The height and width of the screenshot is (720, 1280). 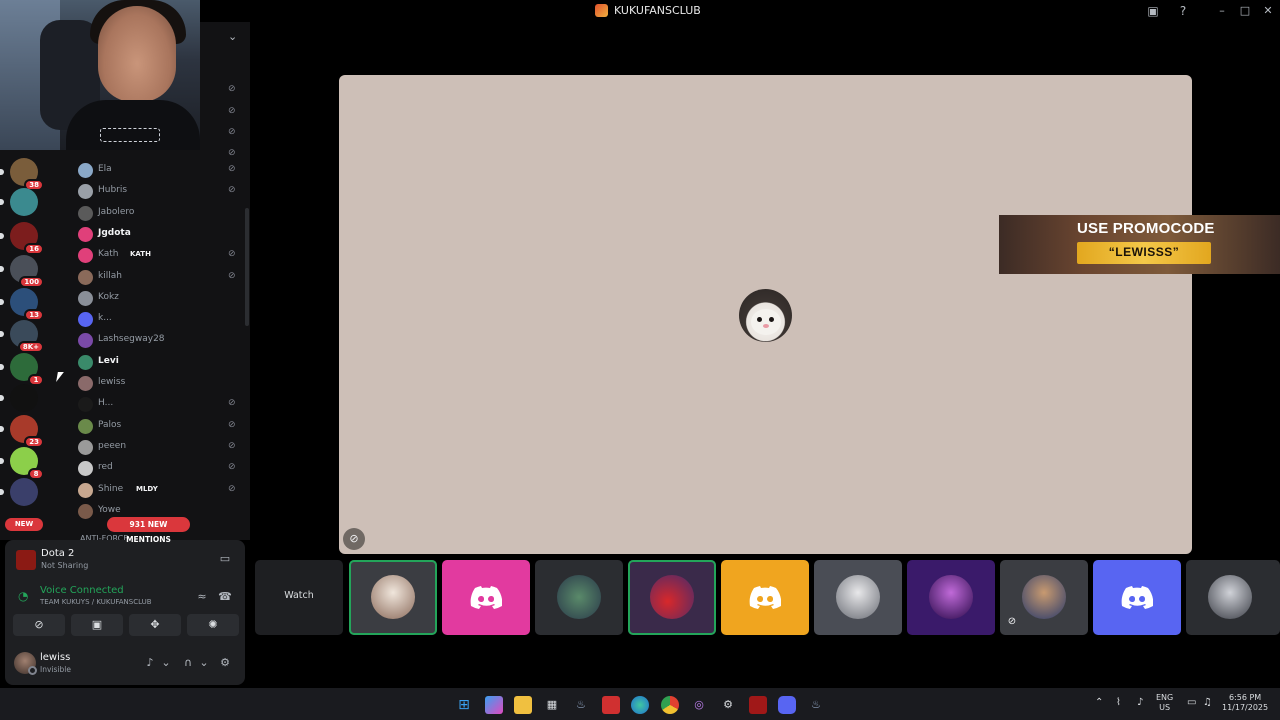 I want to click on minimize-button: –, so click(x=1222, y=11).